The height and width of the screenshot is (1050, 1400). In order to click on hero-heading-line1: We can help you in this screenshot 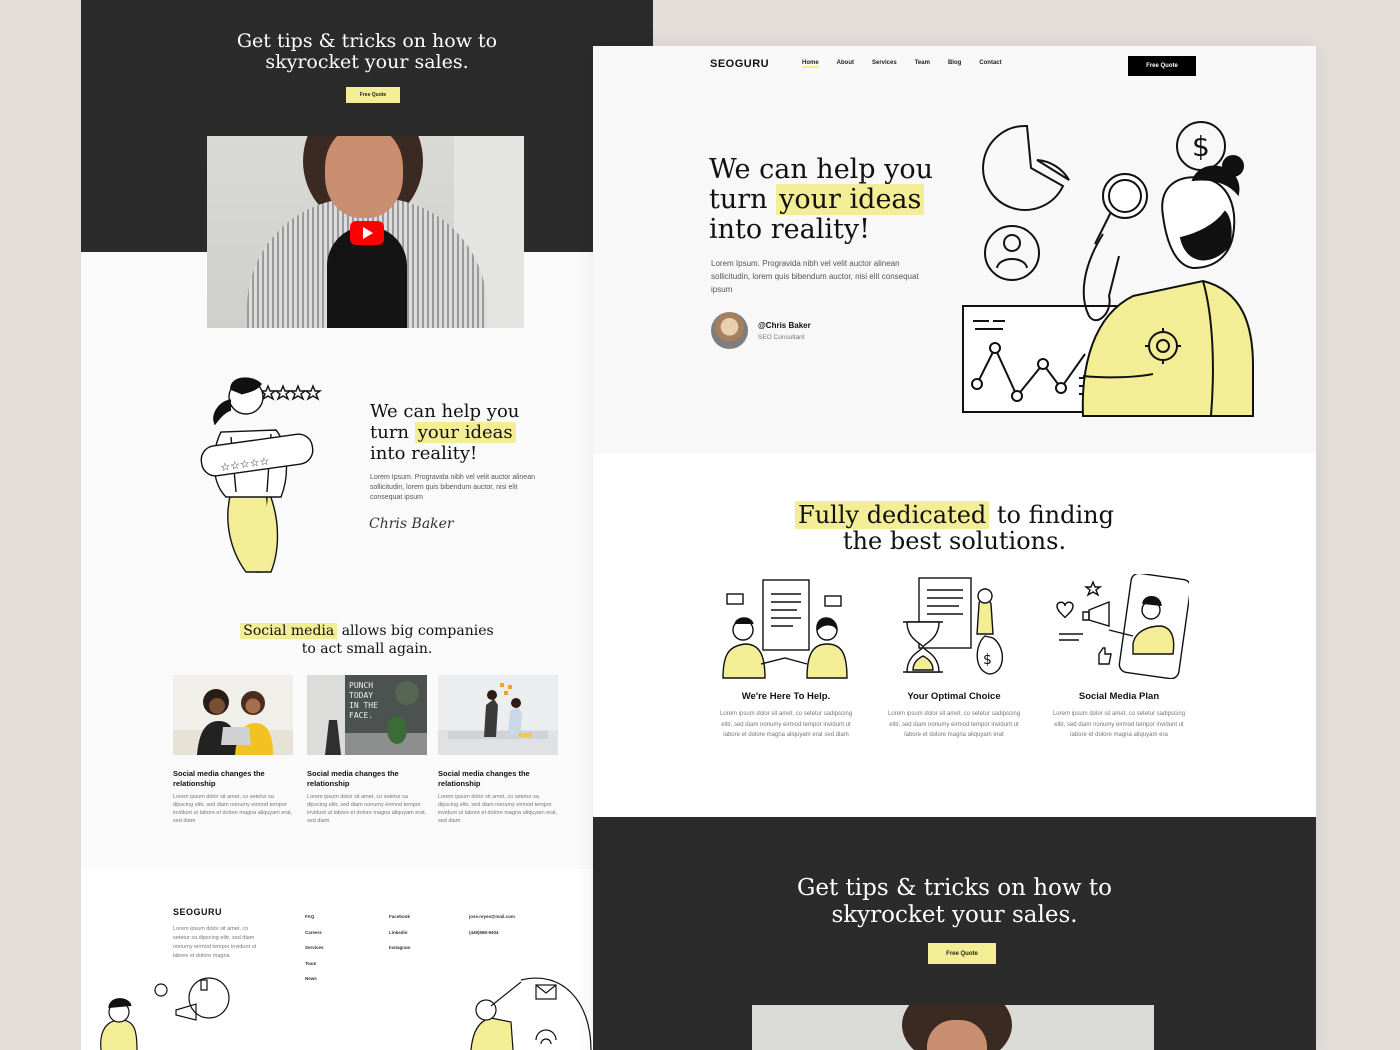, I will do `click(821, 169)`.